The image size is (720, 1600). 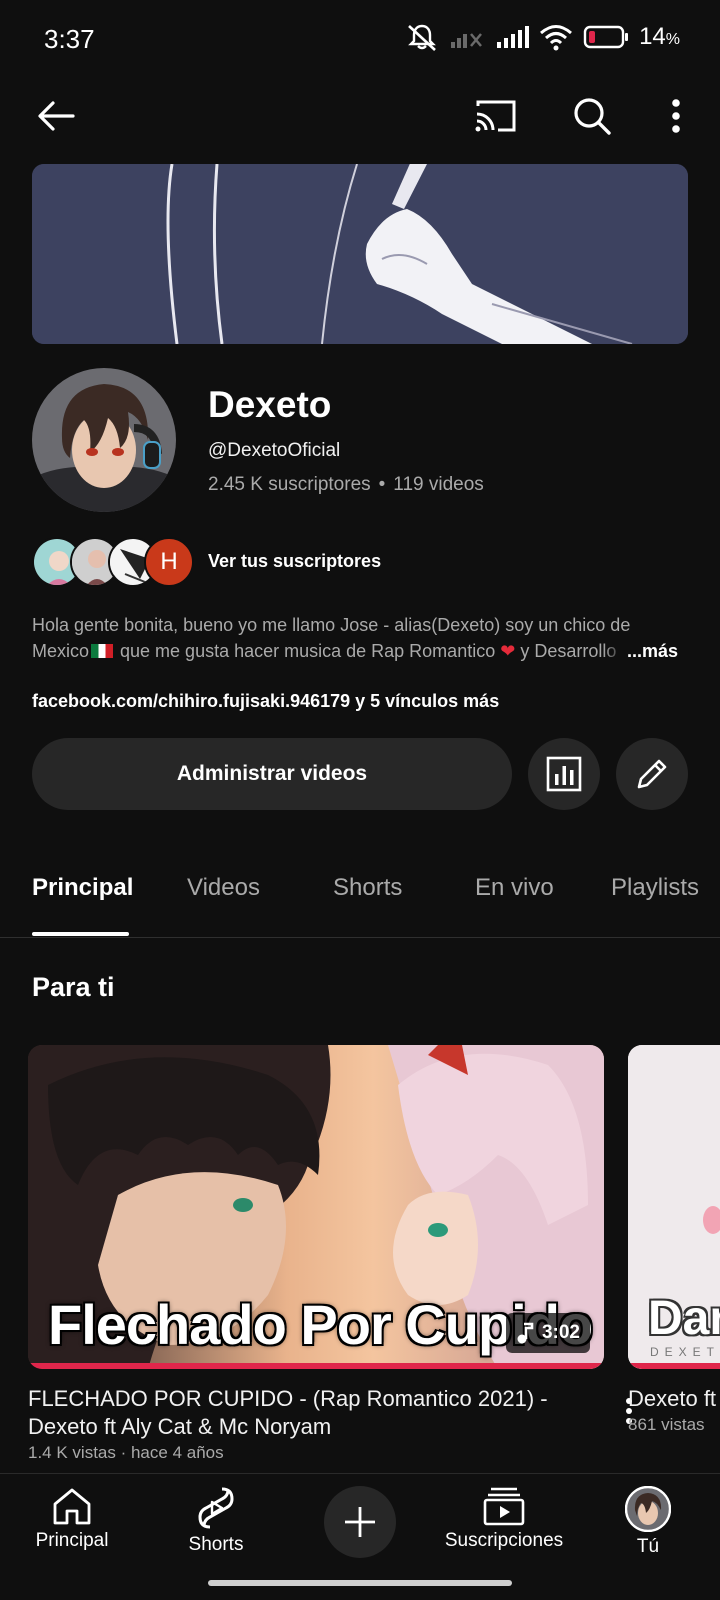 I want to click on home-icon, so click(x=72, y=1506).